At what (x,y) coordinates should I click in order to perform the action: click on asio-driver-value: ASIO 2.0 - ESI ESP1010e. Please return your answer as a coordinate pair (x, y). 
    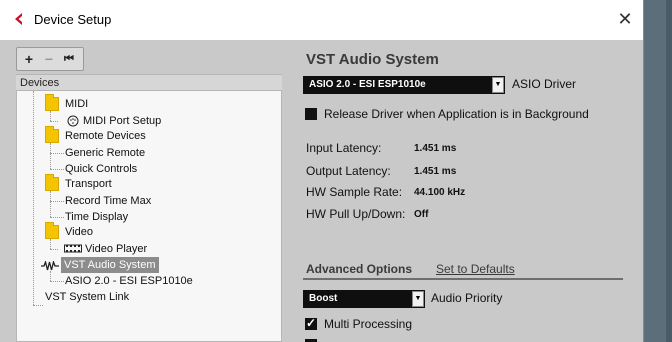
    Looking at the image, I should click on (367, 84).